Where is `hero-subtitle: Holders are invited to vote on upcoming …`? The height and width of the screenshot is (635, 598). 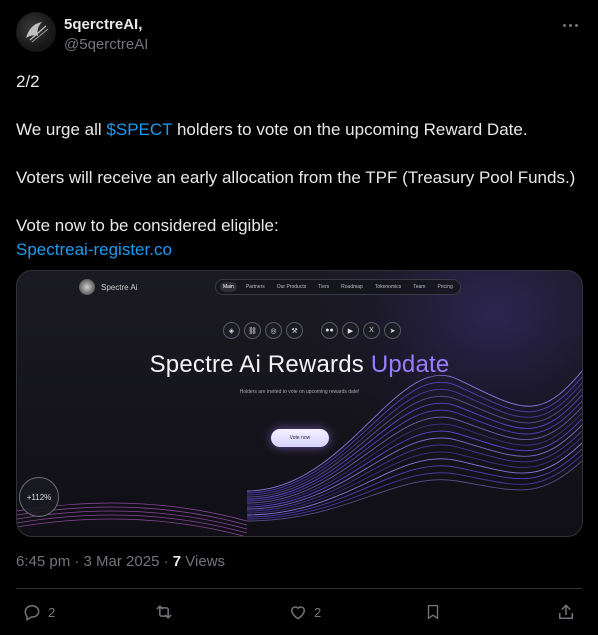 hero-subtitle: Holders are invited to vote on upcoming … is located at coordinates (299, 392).